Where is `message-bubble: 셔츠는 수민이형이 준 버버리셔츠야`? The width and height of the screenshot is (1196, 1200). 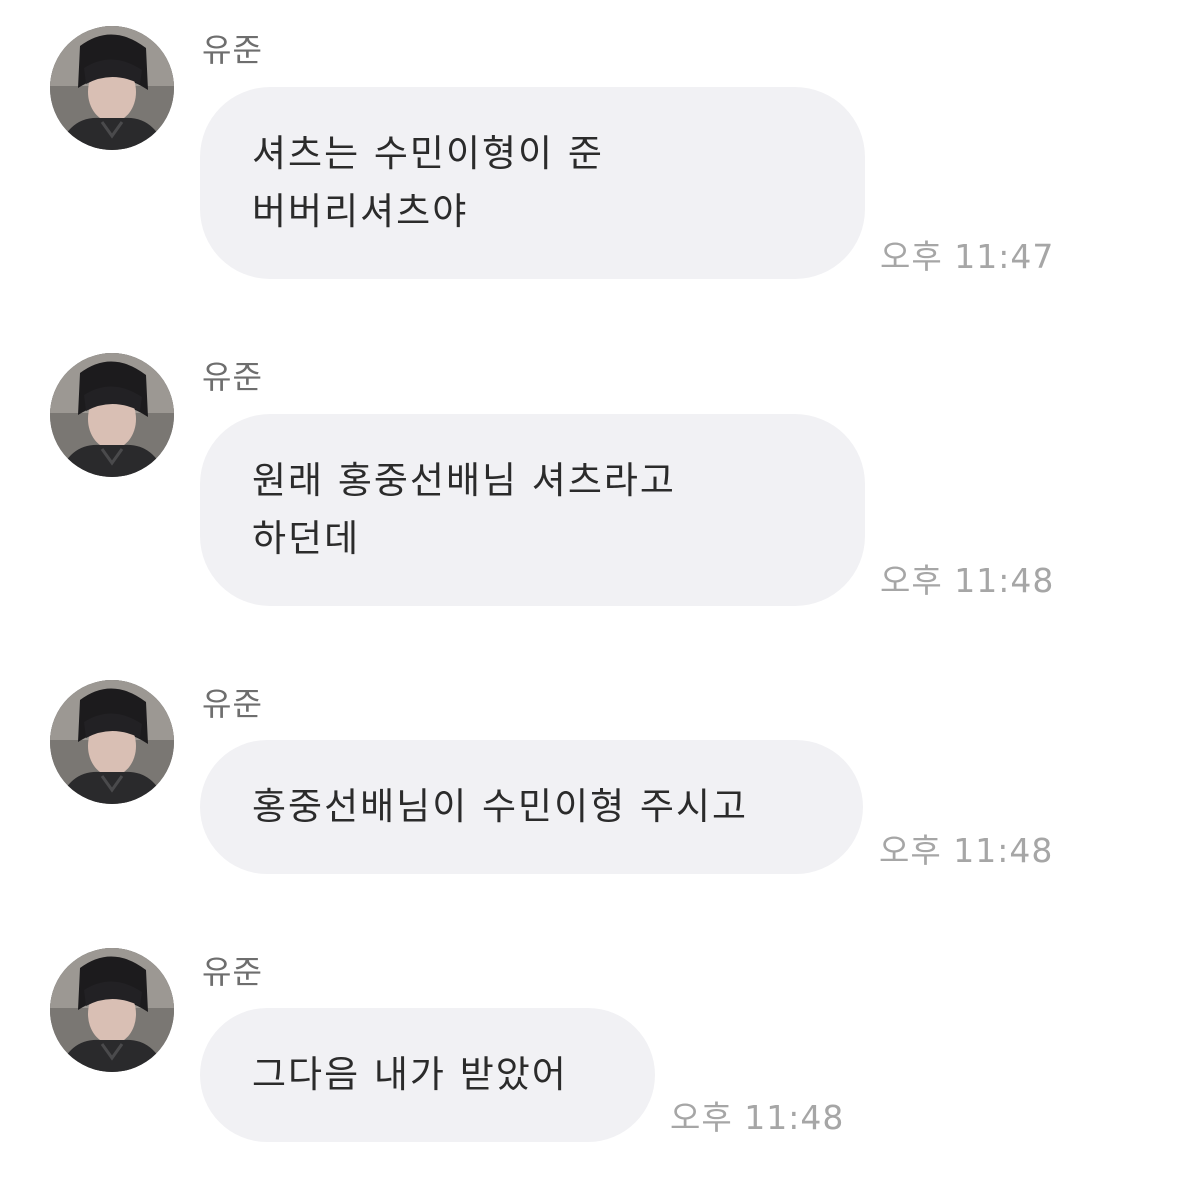 message-bubble: 셔츠는 수민이형이 준 버버리셔츠야 is located at coordinates (532, 183).